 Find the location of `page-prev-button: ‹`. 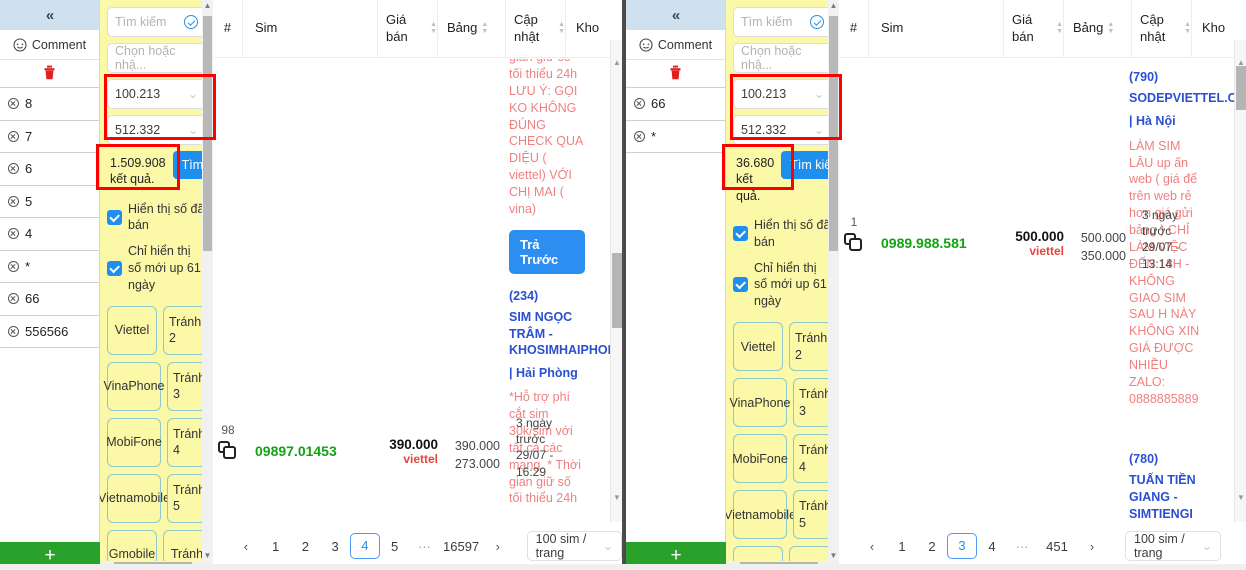

page-prev-button: ‹ is located at coordinates (872, 546).